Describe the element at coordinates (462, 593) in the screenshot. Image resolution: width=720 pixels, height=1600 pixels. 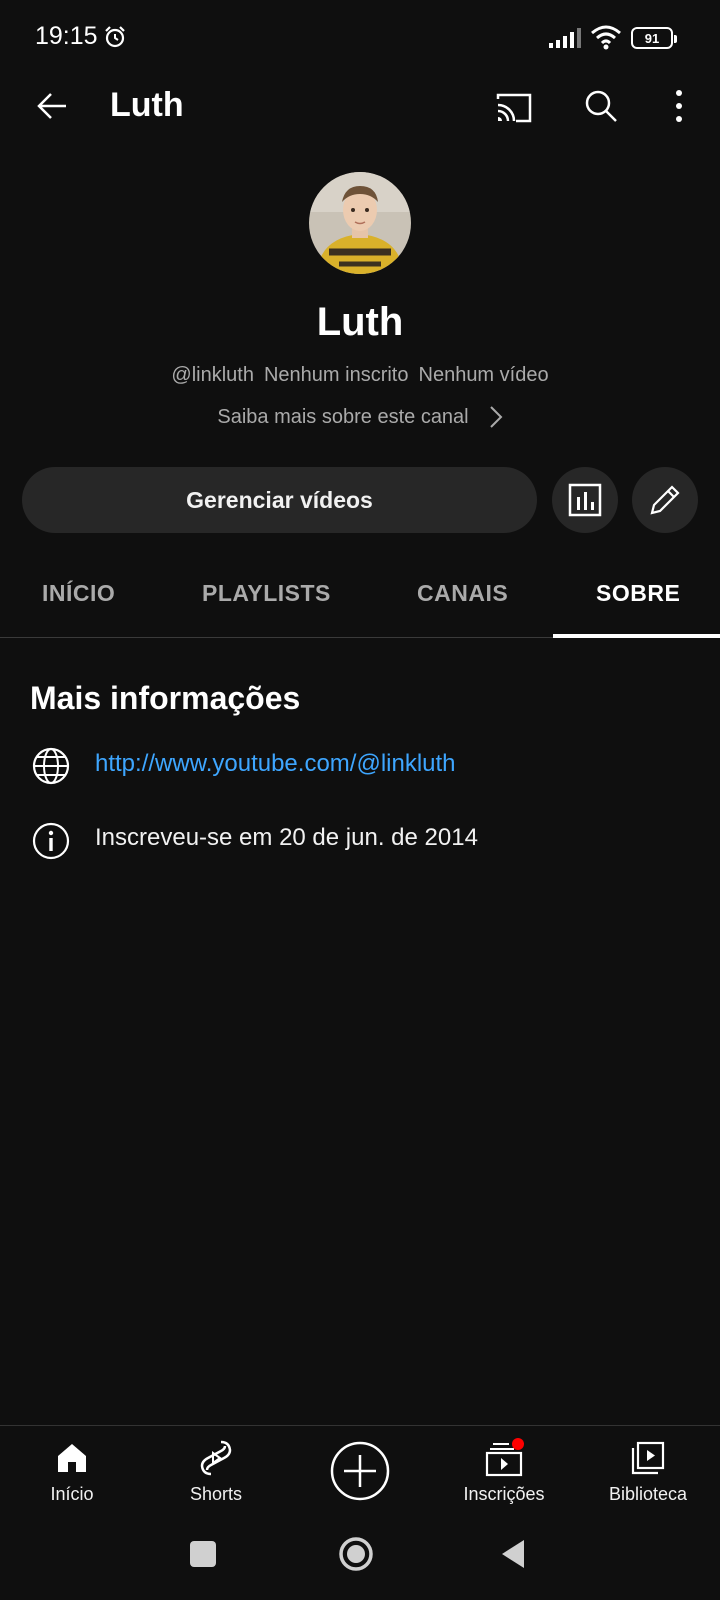
I see `tab-canais: CANAIS` at that location.